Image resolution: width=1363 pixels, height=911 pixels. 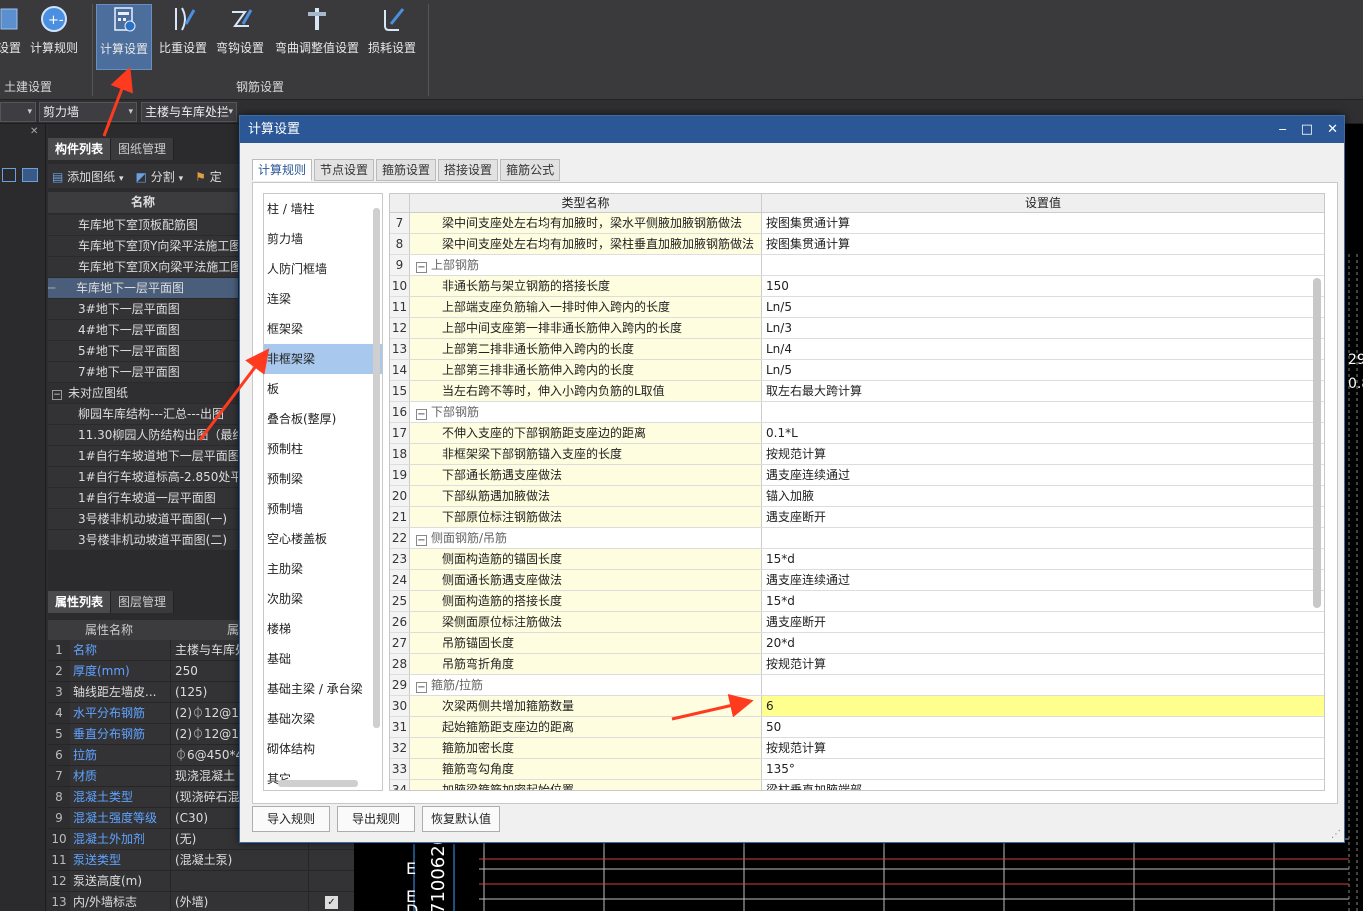 I want to click on grid-row: 25 侧面构造筋的搭接长度 15*d, so click(x=857, y=601).